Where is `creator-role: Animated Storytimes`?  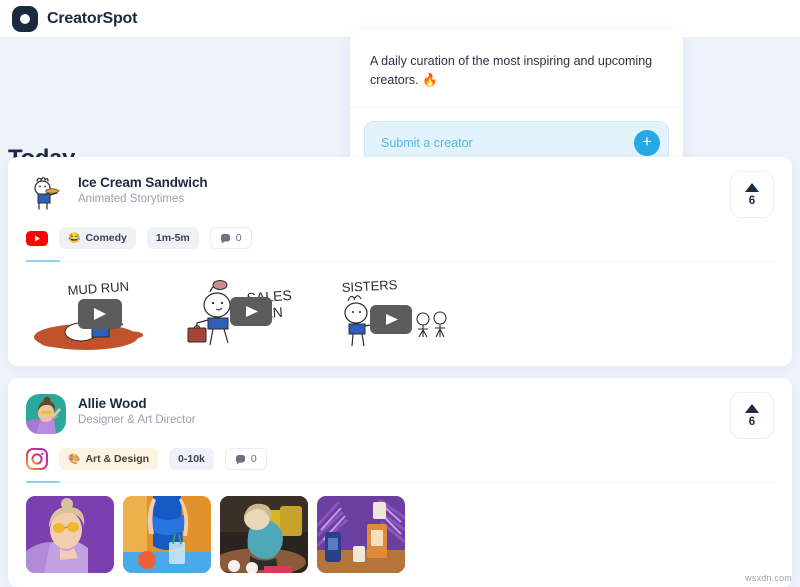
creator-role: Animated Storytimes is located at coordinates (131, 199).